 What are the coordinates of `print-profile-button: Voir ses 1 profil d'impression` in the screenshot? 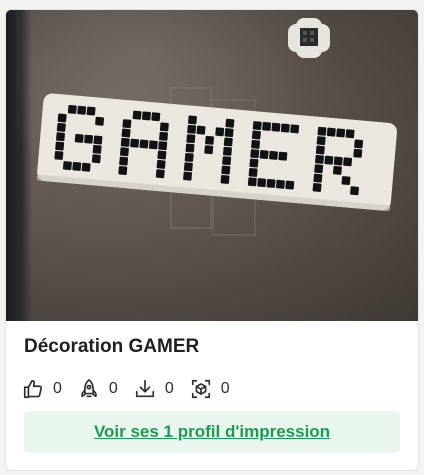 It's located at (212, 432).